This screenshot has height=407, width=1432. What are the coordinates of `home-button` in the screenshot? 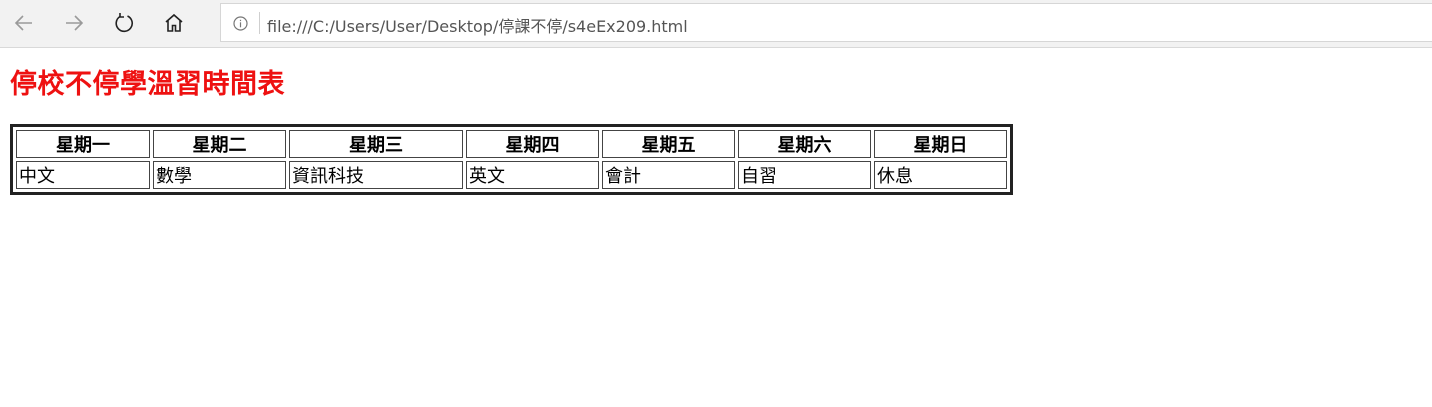 It's located at (174, 23).